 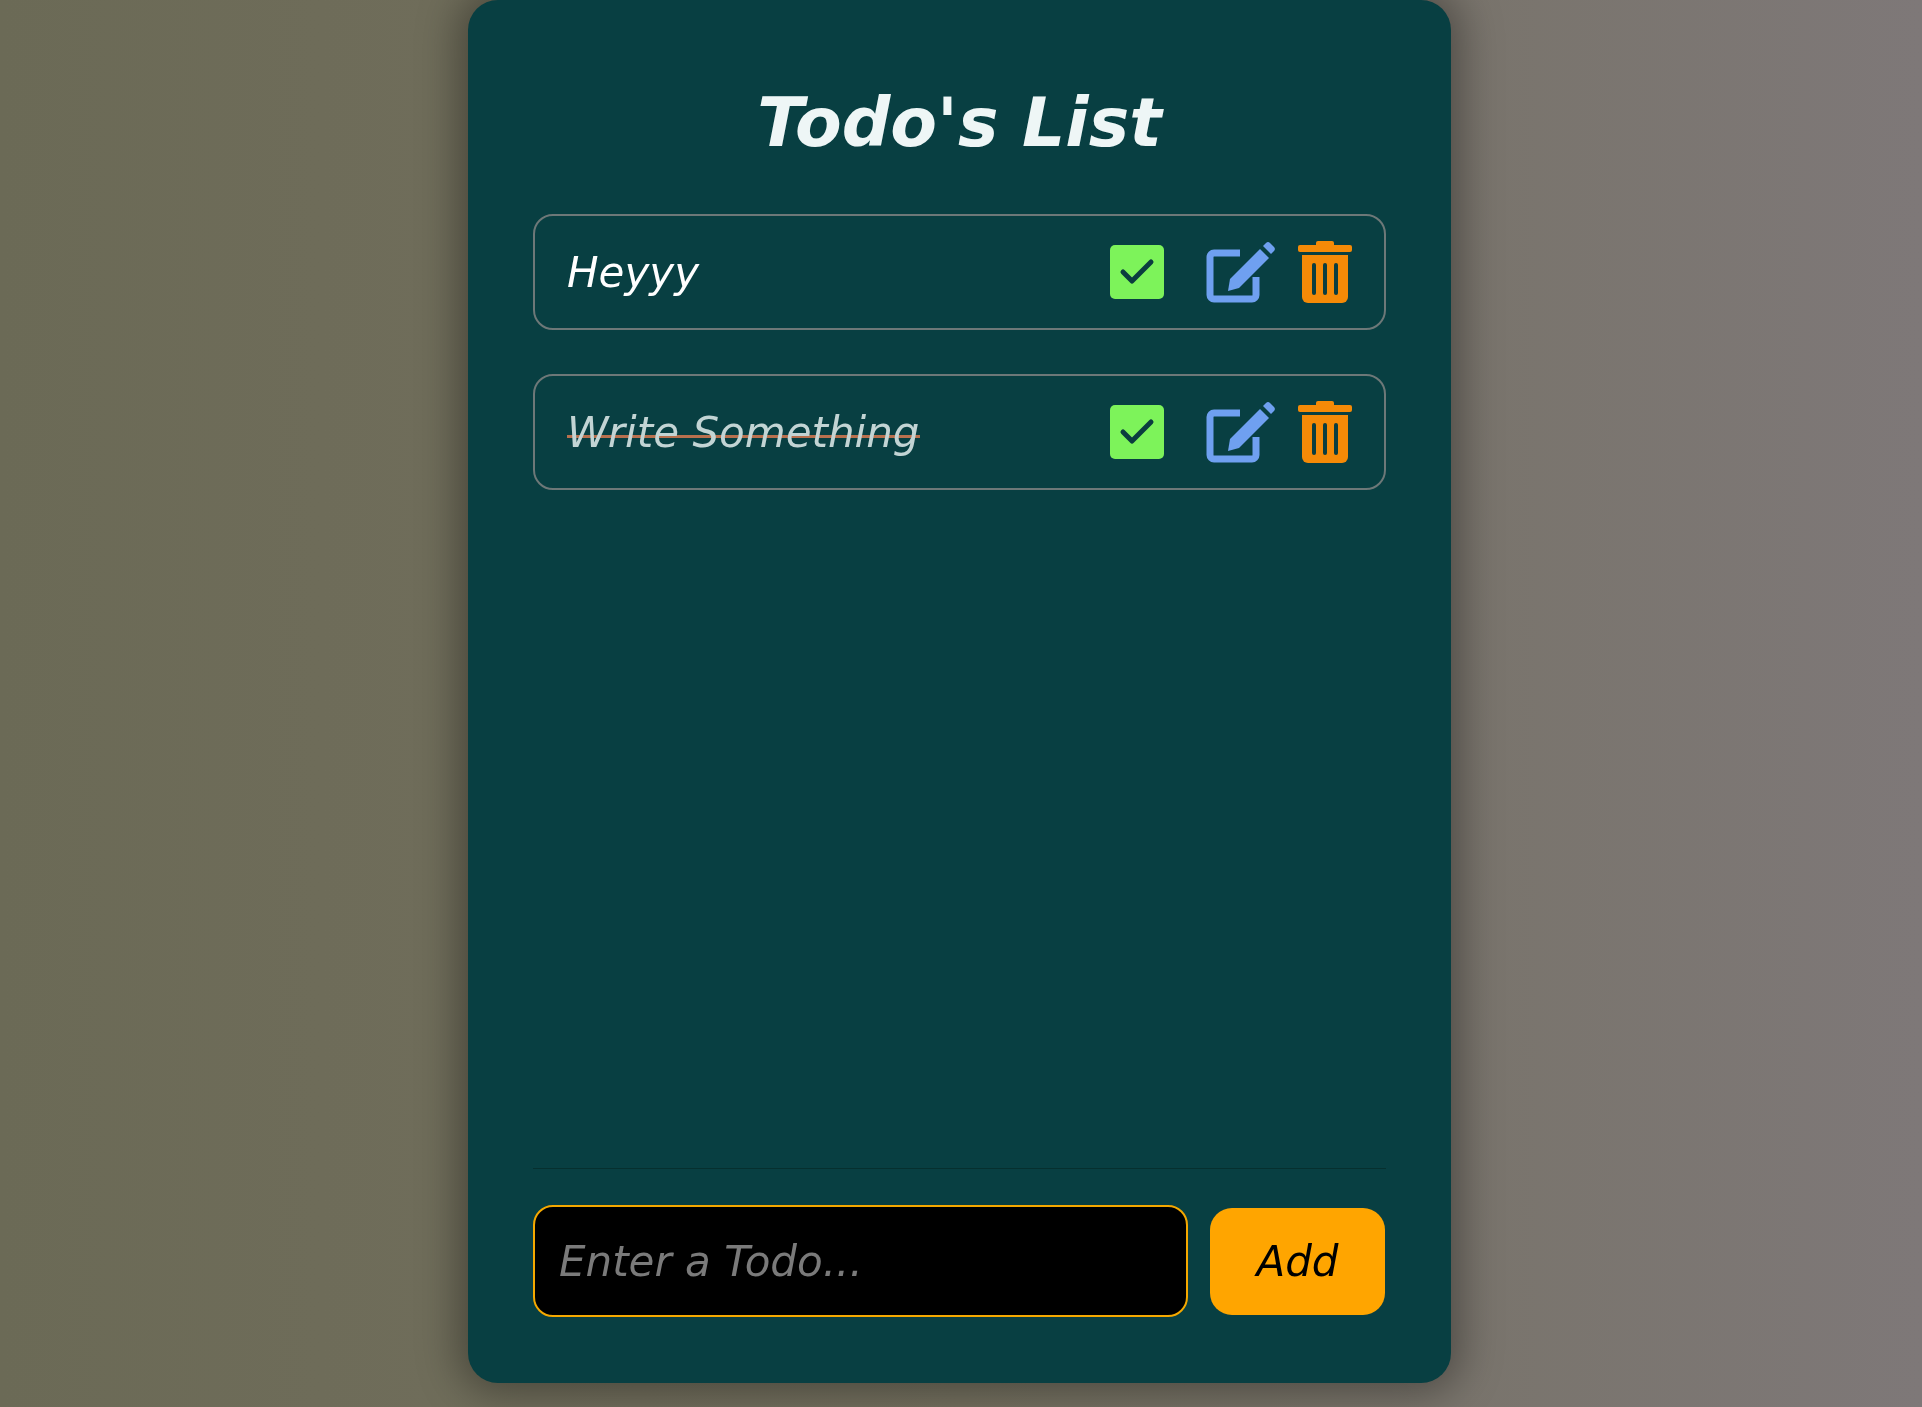 What do you see at coordinates (633, 272) in the screenshot?
I see `todo-text: Heyyy` at bounding box center [633, 272].